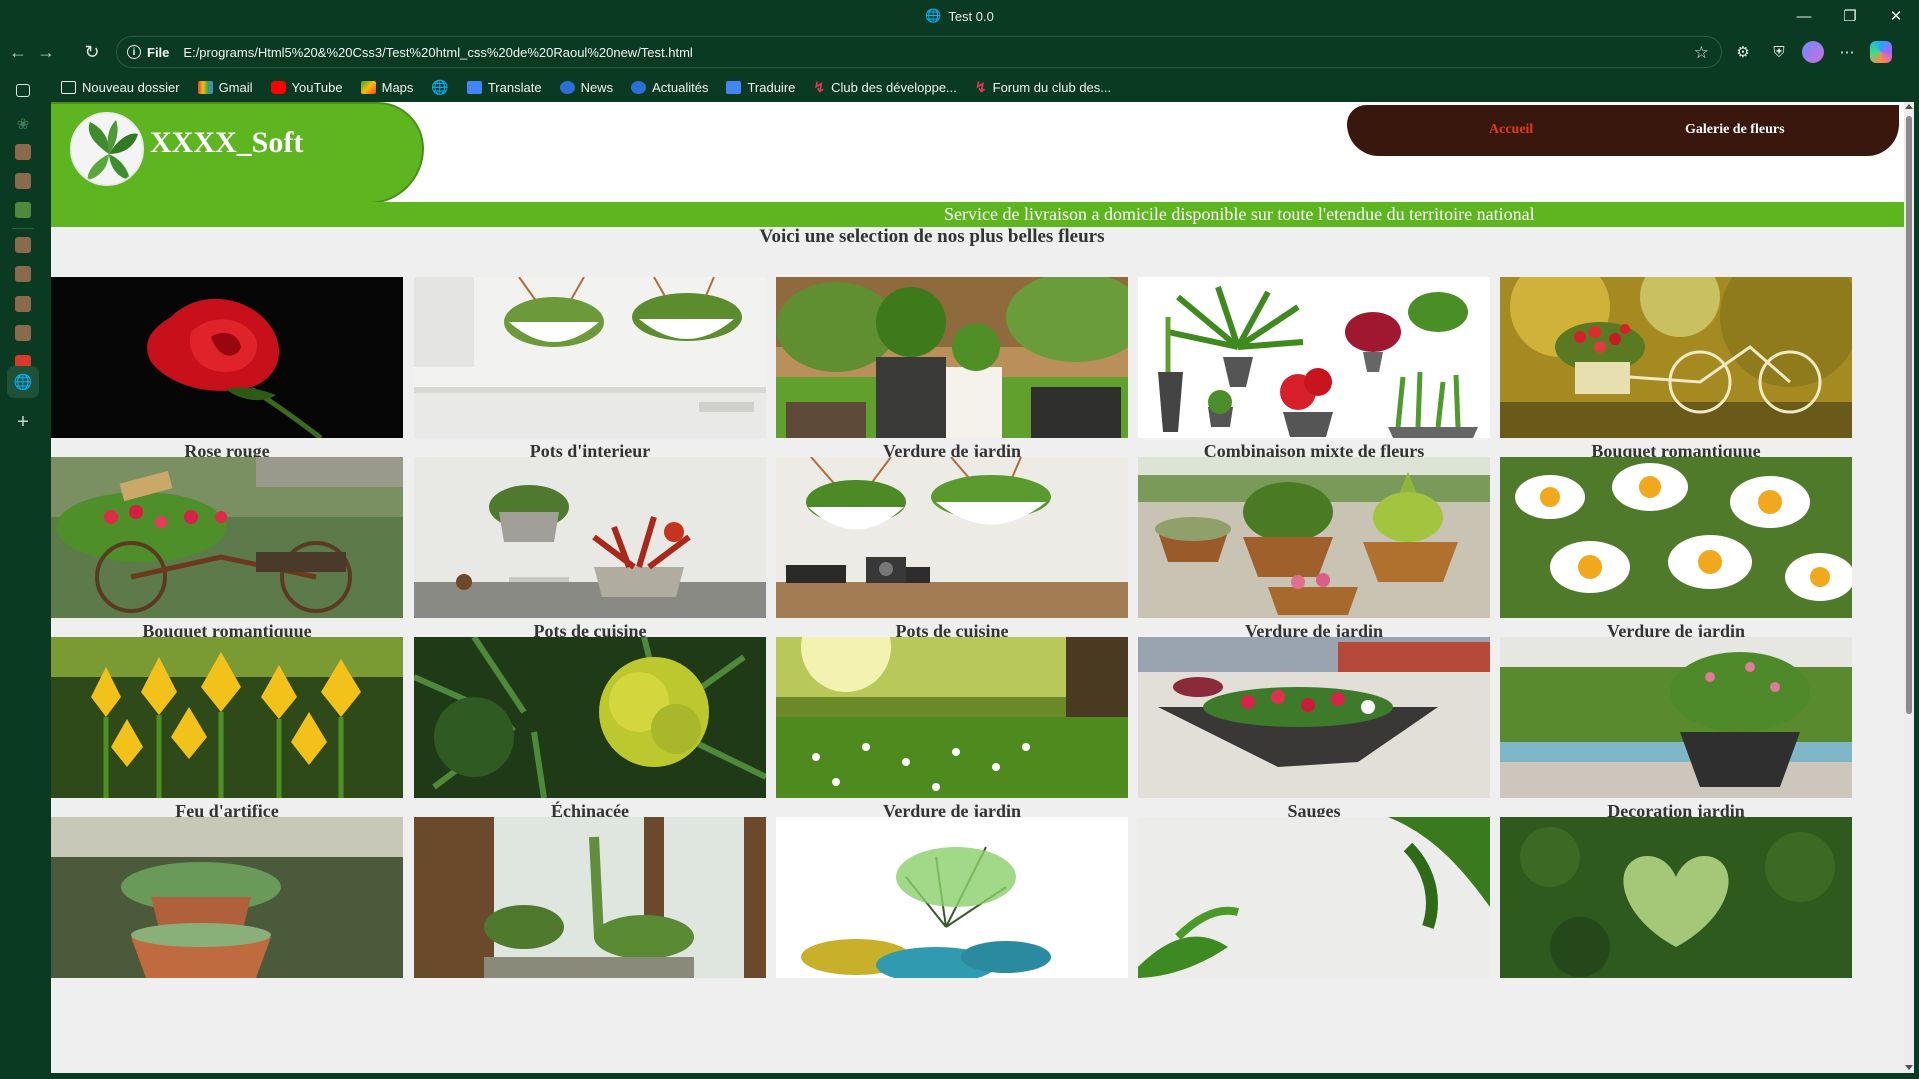  Describe the element at coordinates (1779, 52) in the screenshot. I see `shield-icon: ⛨` at that location.